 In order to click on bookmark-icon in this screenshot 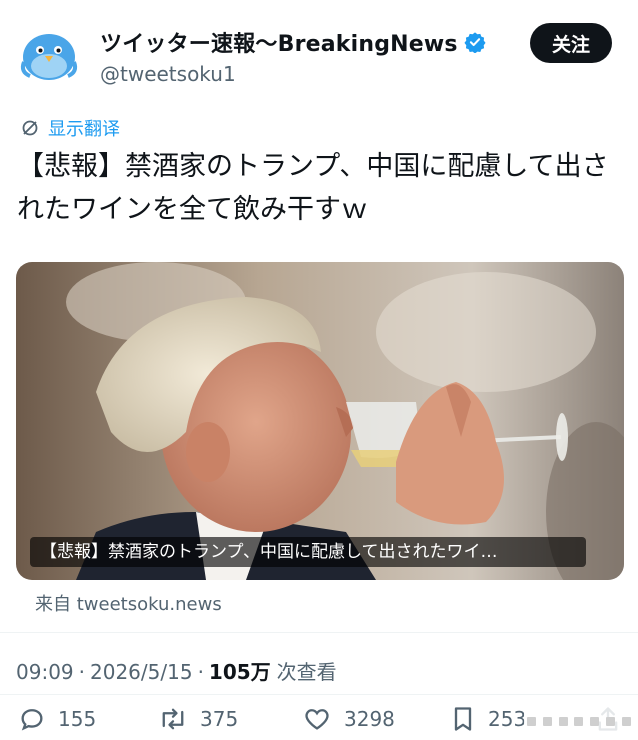, I will do `click(463, 719)`.